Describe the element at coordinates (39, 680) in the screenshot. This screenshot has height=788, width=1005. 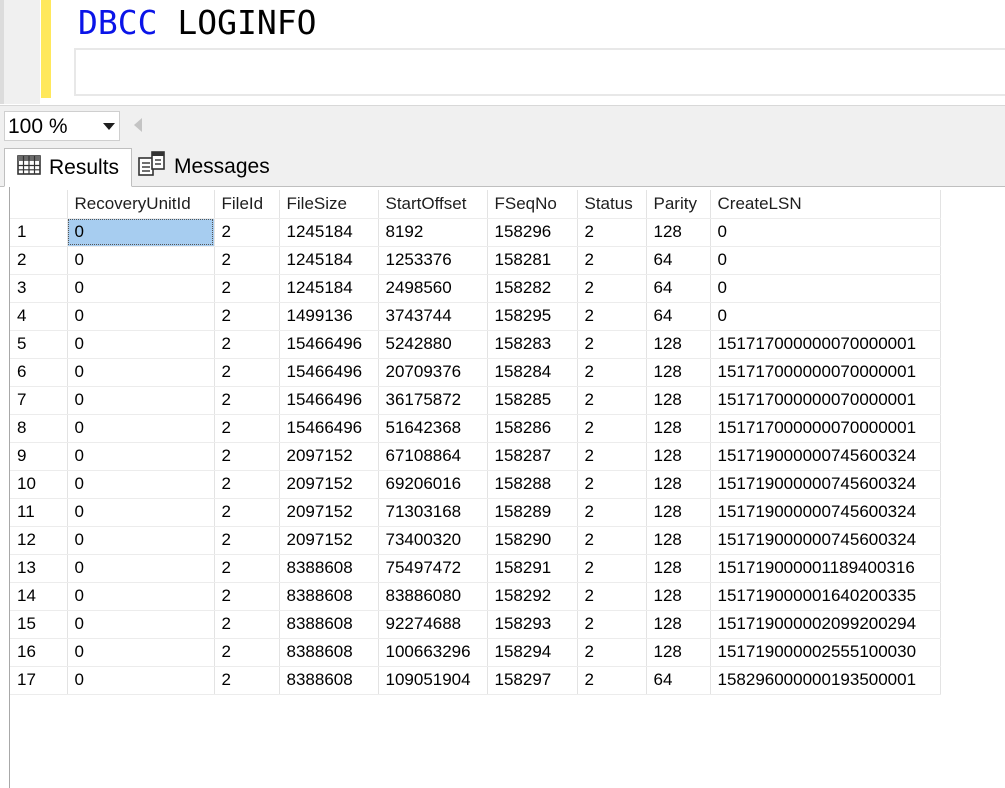
I see `row-number: 17` at that location.